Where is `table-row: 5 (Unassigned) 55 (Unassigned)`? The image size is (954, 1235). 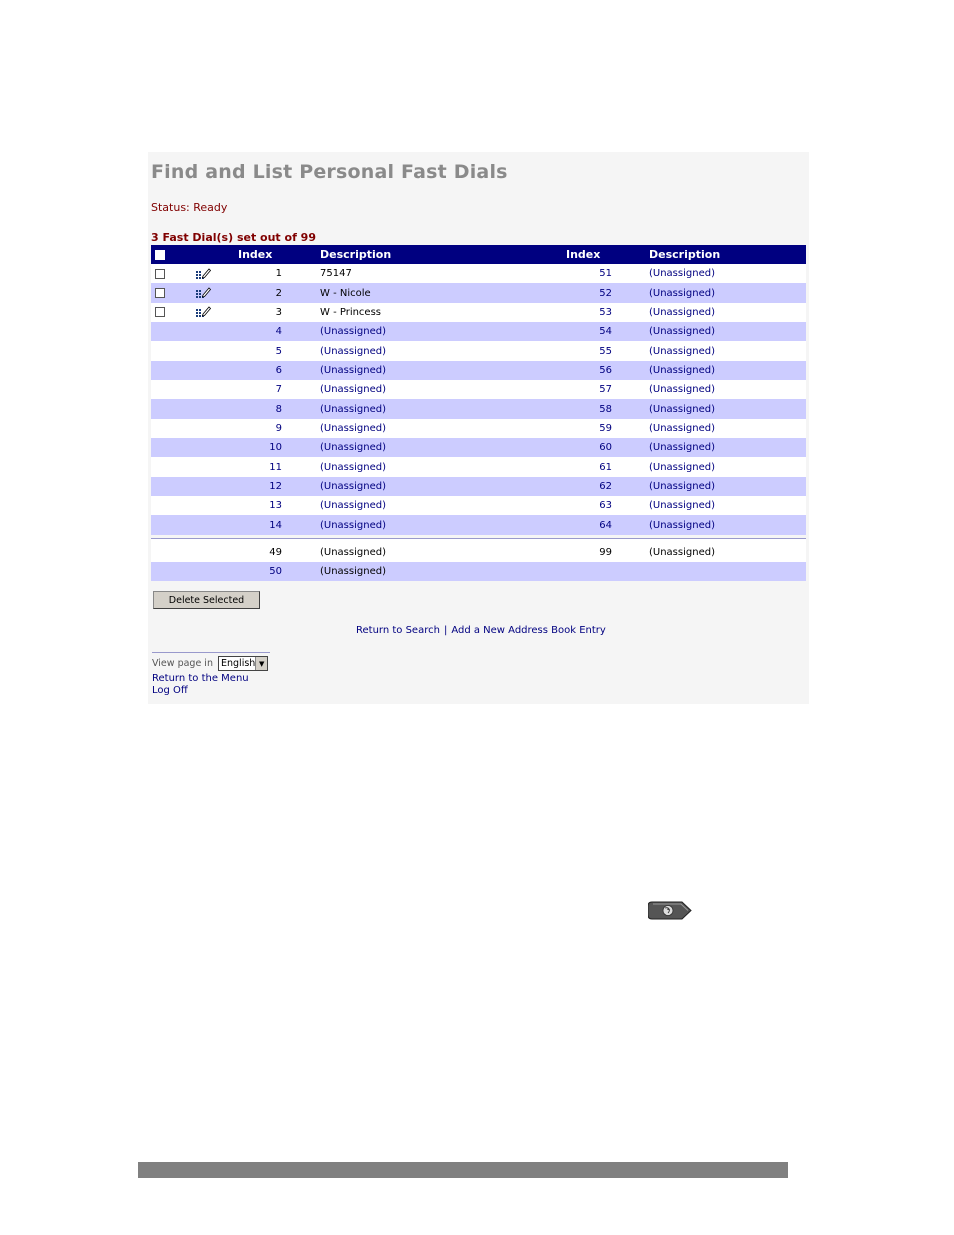 table-row: 5 (Unassigned) 55 (Unassigned) is located at coordinates (478, 351).